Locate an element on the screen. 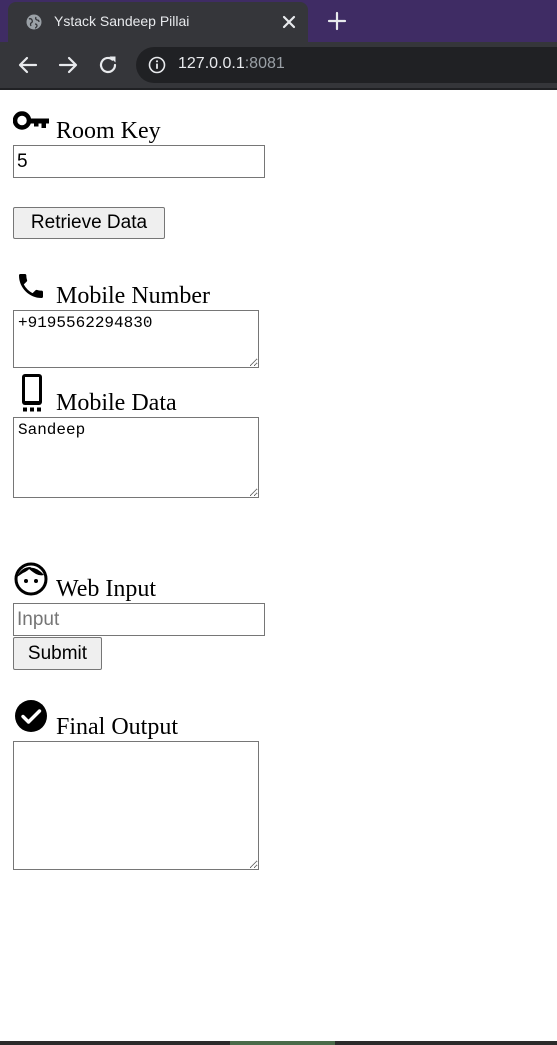 This screenshot has width=557, height=1045. submit-button: Submit is located at coordinates (57, 653).